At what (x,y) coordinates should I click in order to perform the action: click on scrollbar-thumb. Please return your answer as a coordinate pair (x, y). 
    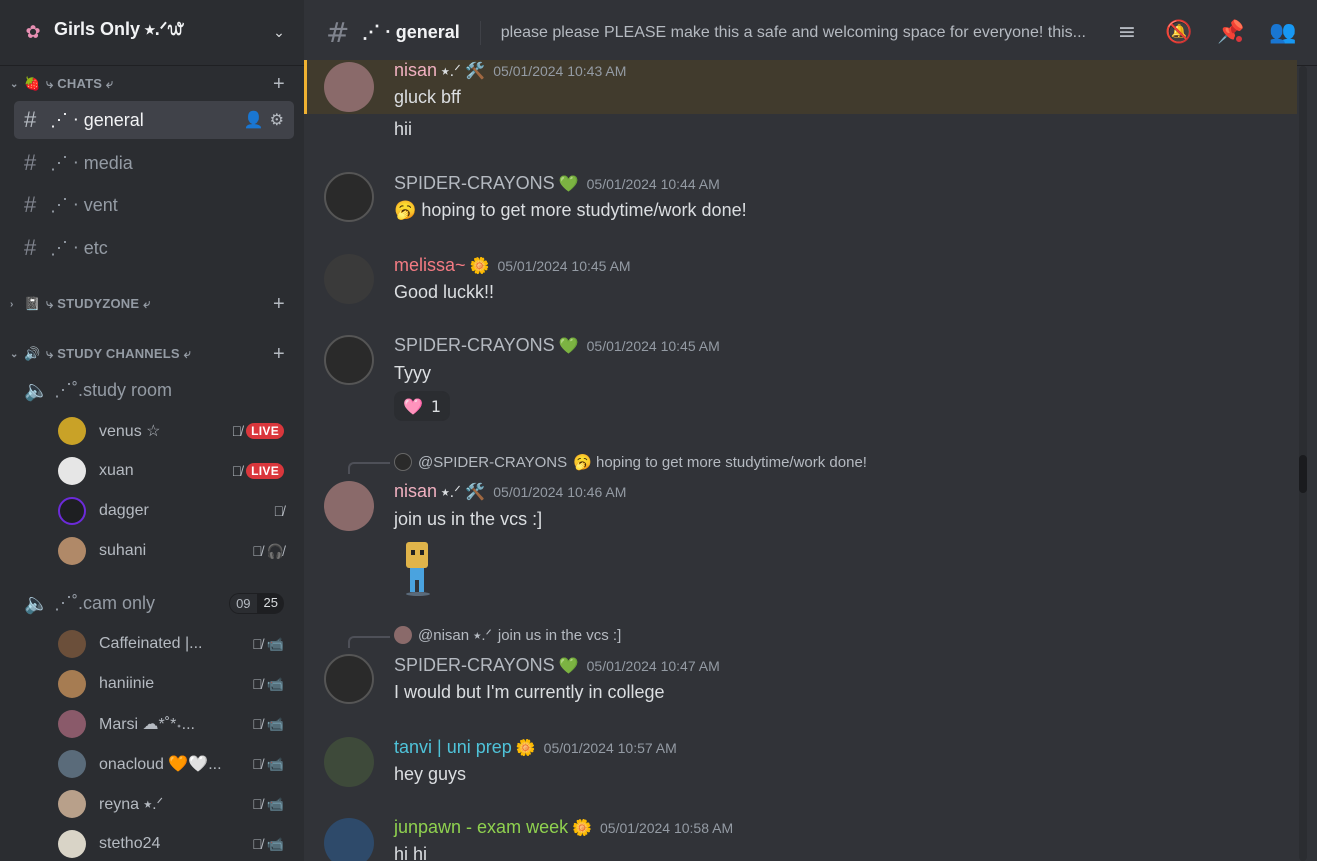
    Looking at the image, I should click on (1303, 474).